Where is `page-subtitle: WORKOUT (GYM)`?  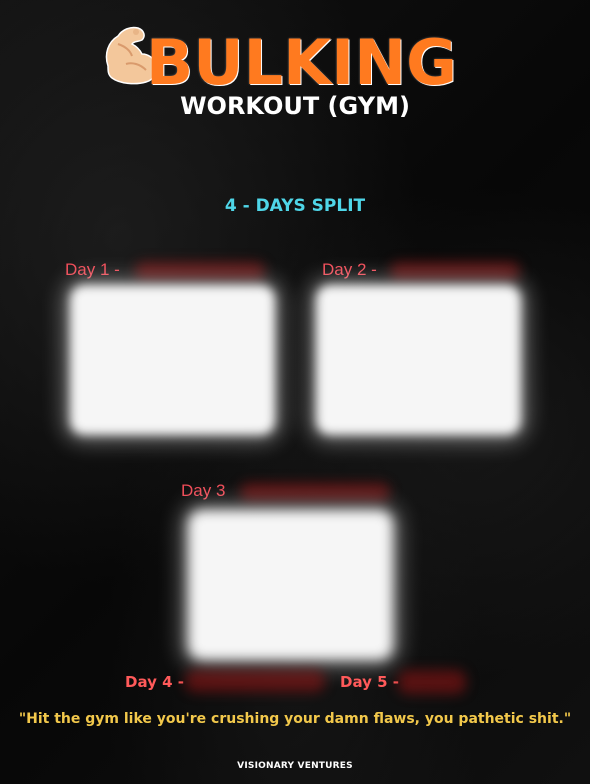
page-subtitle: WORKOUT (GYM) is located at coordinates (295, 106).